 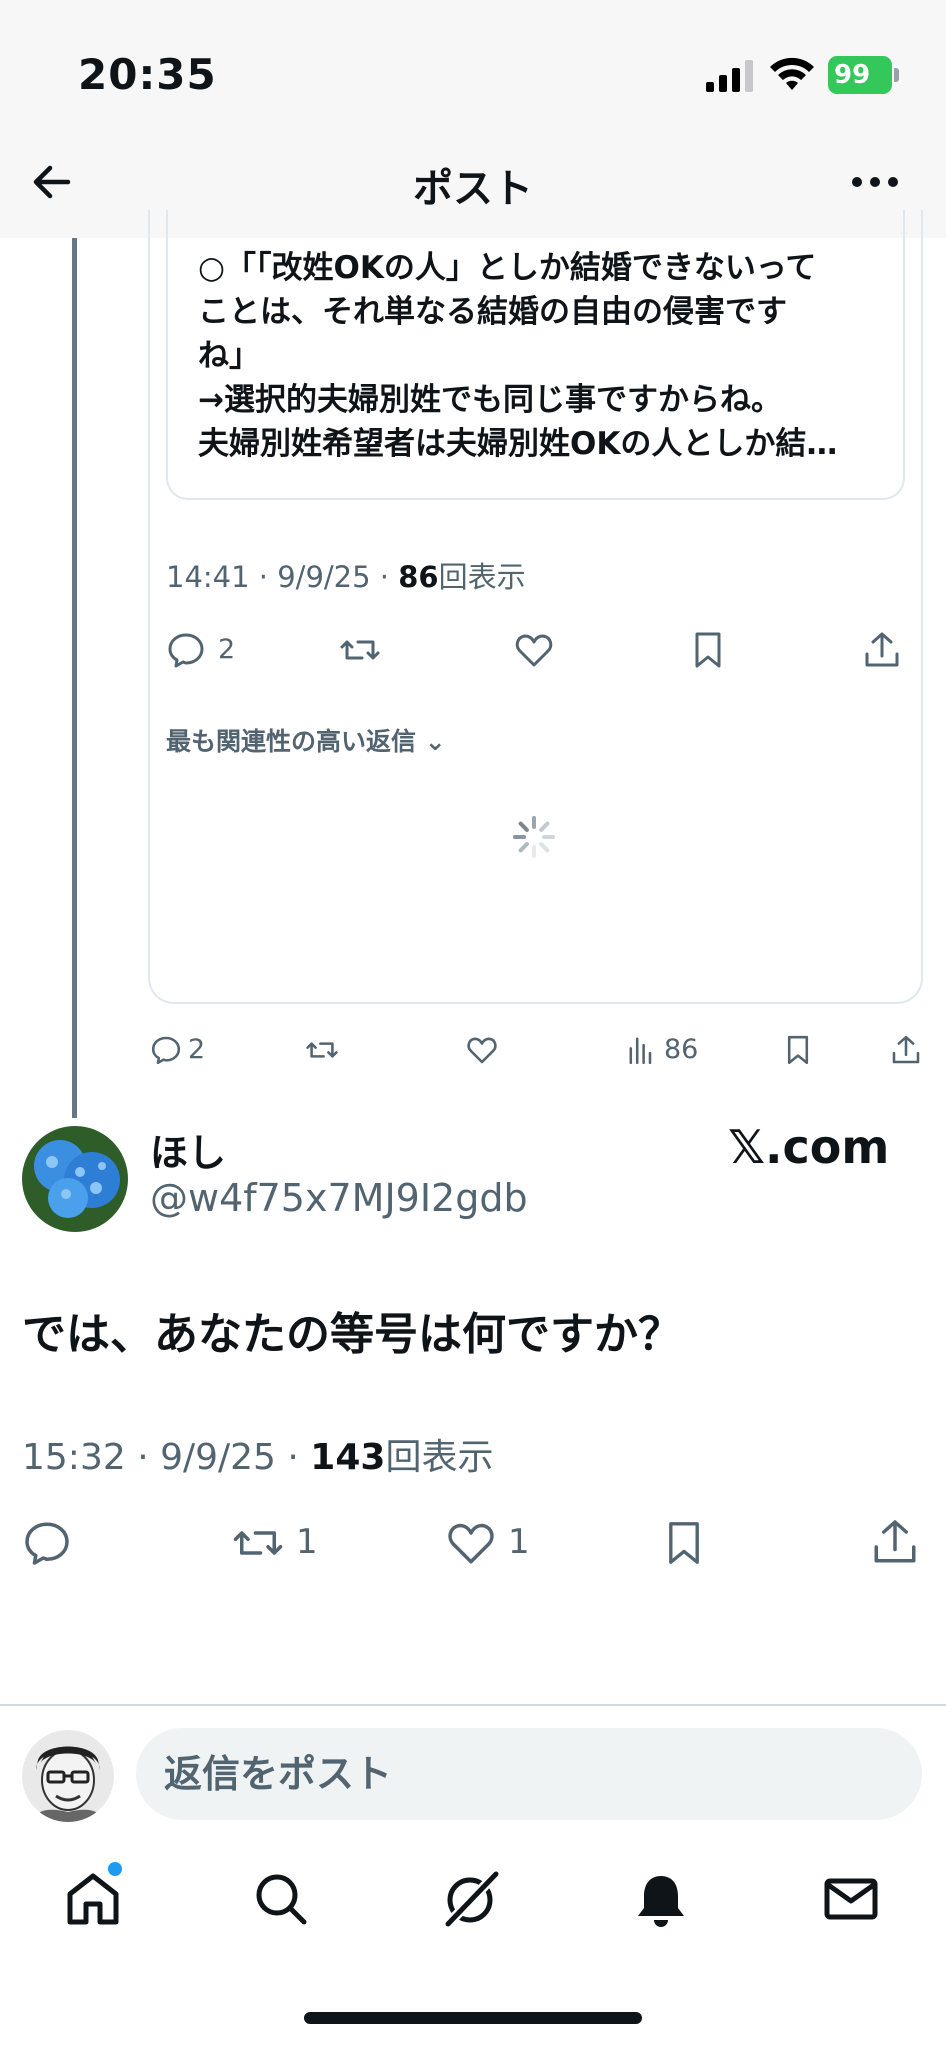 I want to click on post-meta: 15:32 · 9/9/25 · 143回表示, so click(x=258, y=1457).